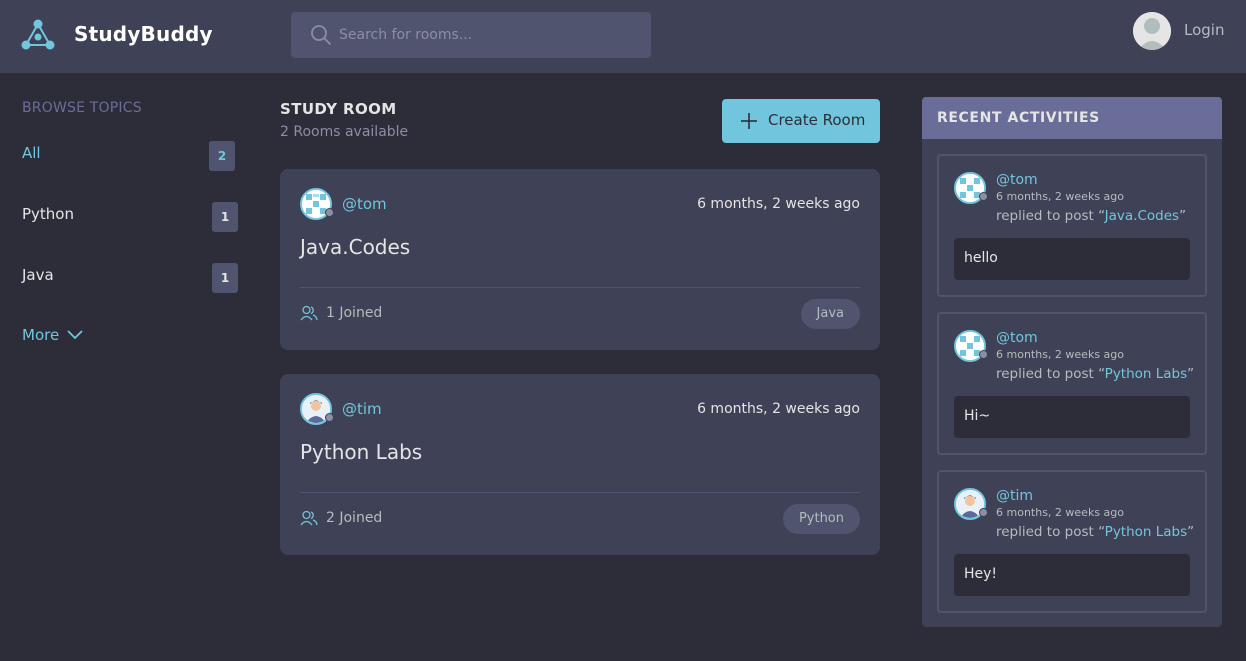 The image size is (1246, 661). What do you see at coordinates (82, 108) in the screenshot?
I see `browse-topics-title: Browse Topics` at bounding box center [82, 108].